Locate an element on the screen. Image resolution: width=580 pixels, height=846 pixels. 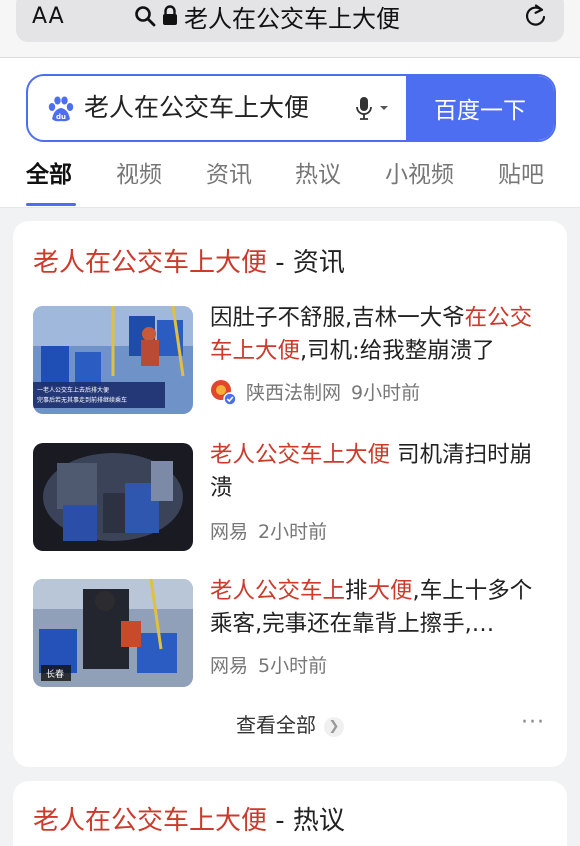
news-item: 老人公交车上大便 司机清扫时崩溃 网易 2小时前 is located at coordinates (293, 496).